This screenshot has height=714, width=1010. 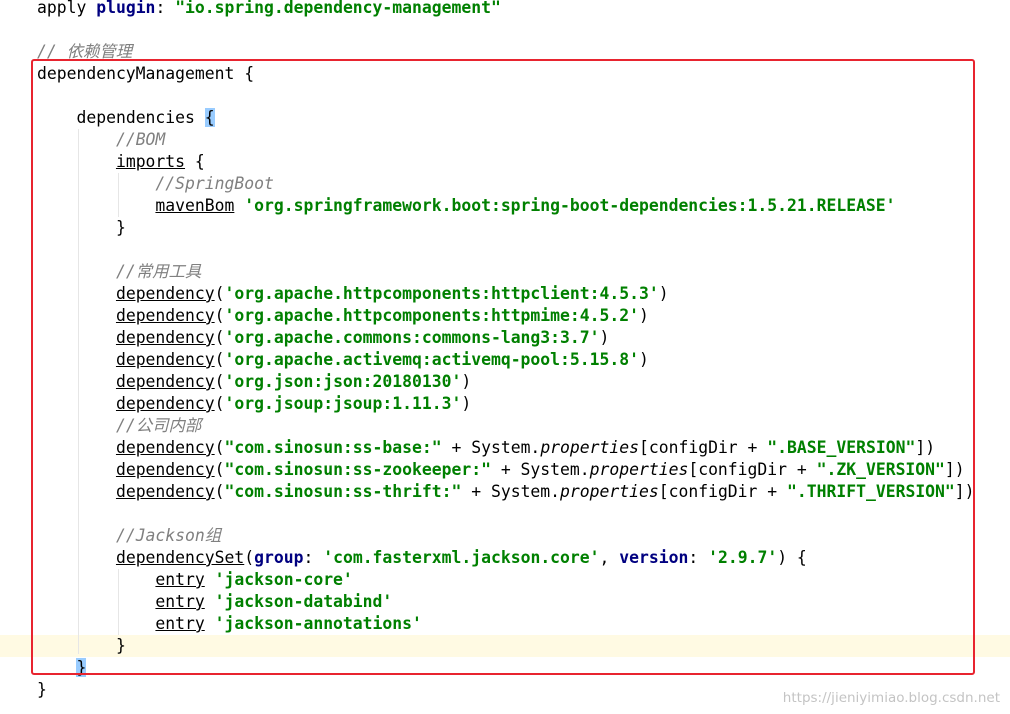 I want to click on code-line: dependencyManagement {, so click(x=505, y=74).